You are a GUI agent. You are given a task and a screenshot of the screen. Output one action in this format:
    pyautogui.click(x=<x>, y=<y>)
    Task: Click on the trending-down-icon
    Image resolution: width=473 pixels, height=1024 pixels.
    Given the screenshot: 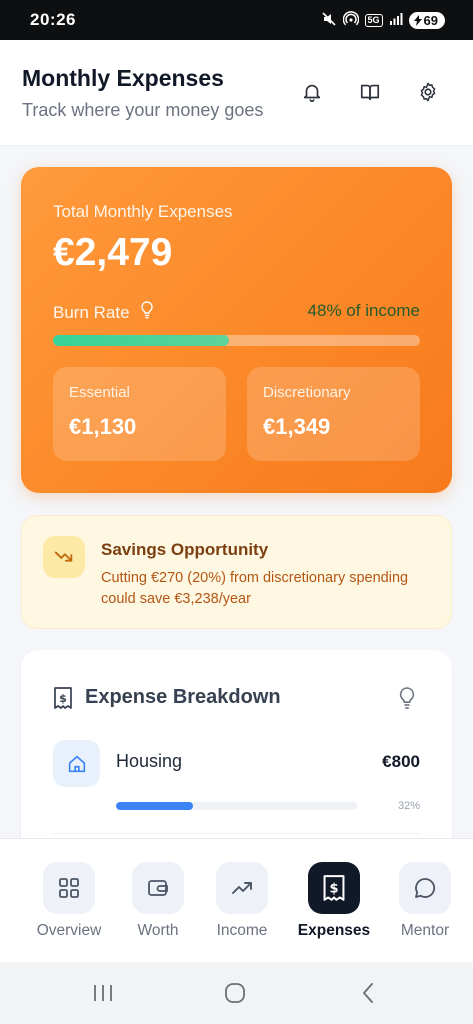 What is the action you would take?
    pyautogui.click(x=64, y=557)
    